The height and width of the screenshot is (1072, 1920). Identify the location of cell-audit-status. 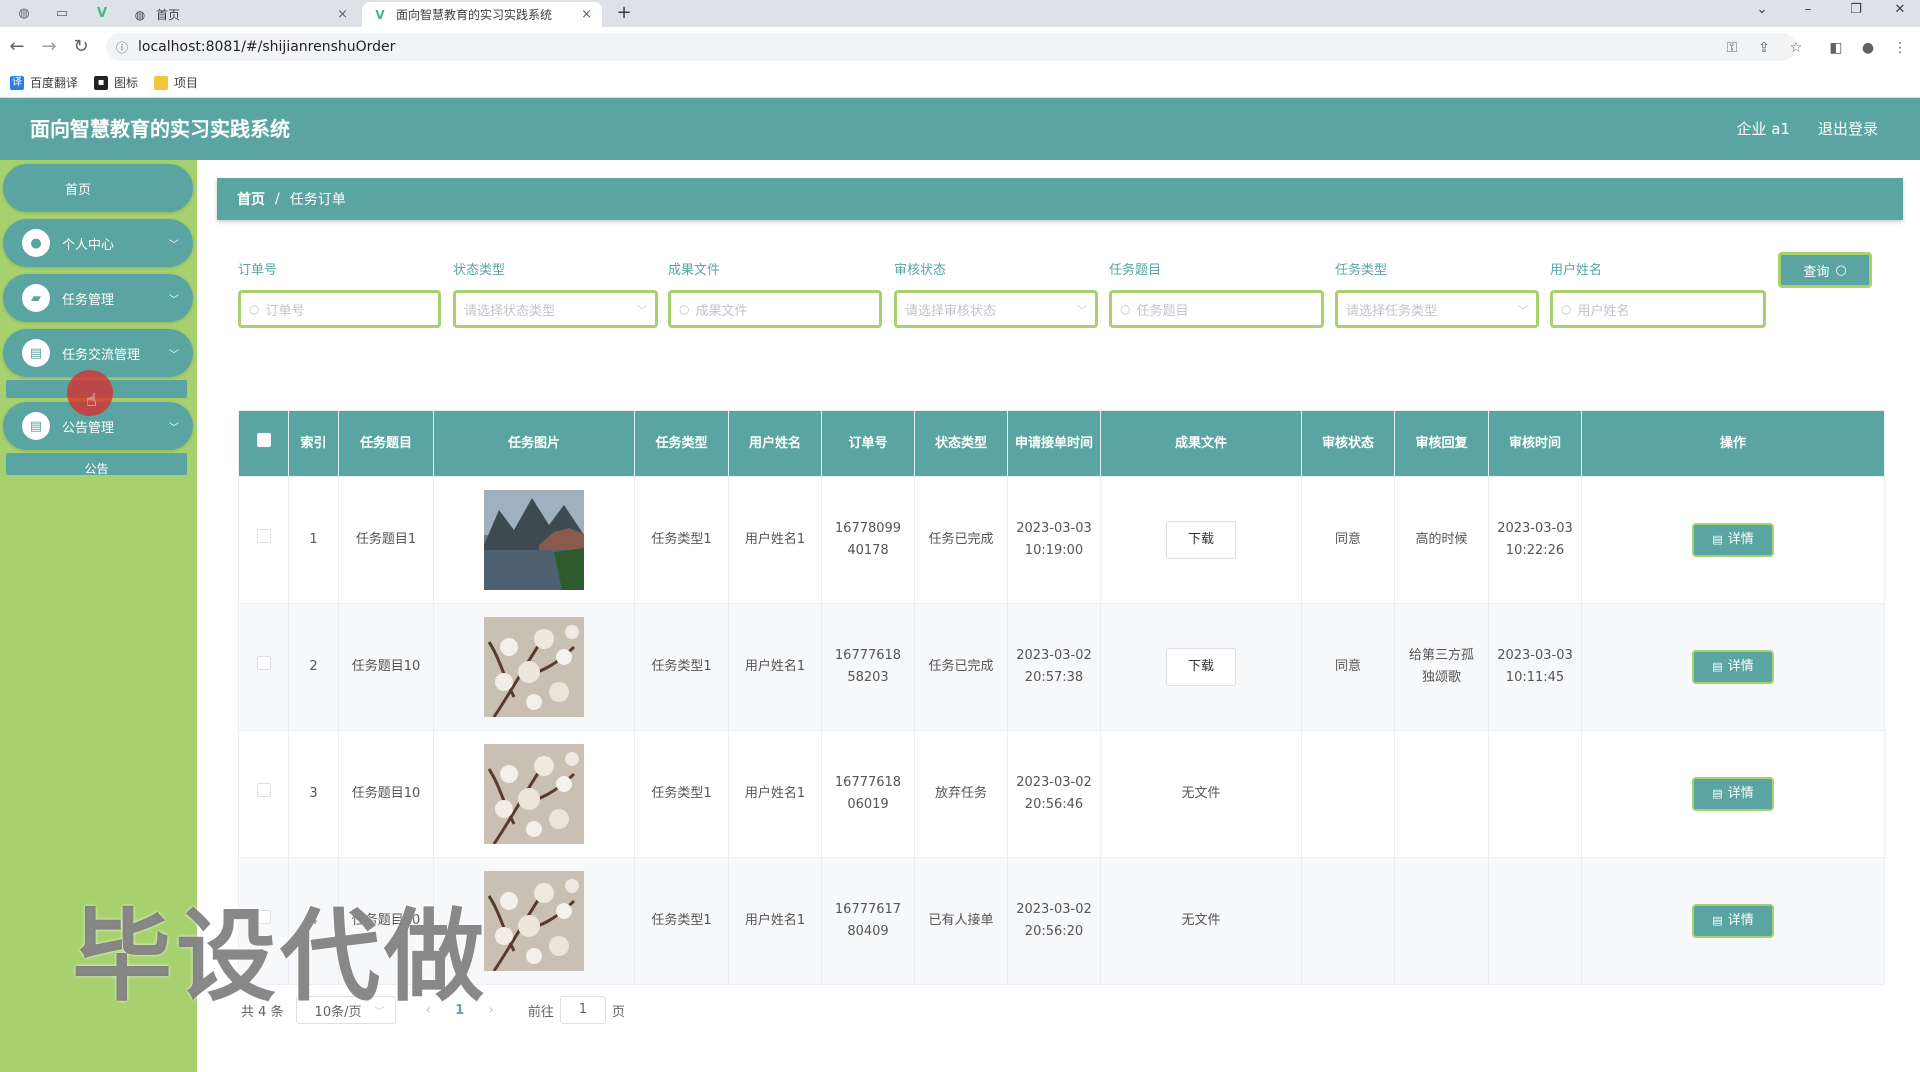
(1348, 921).